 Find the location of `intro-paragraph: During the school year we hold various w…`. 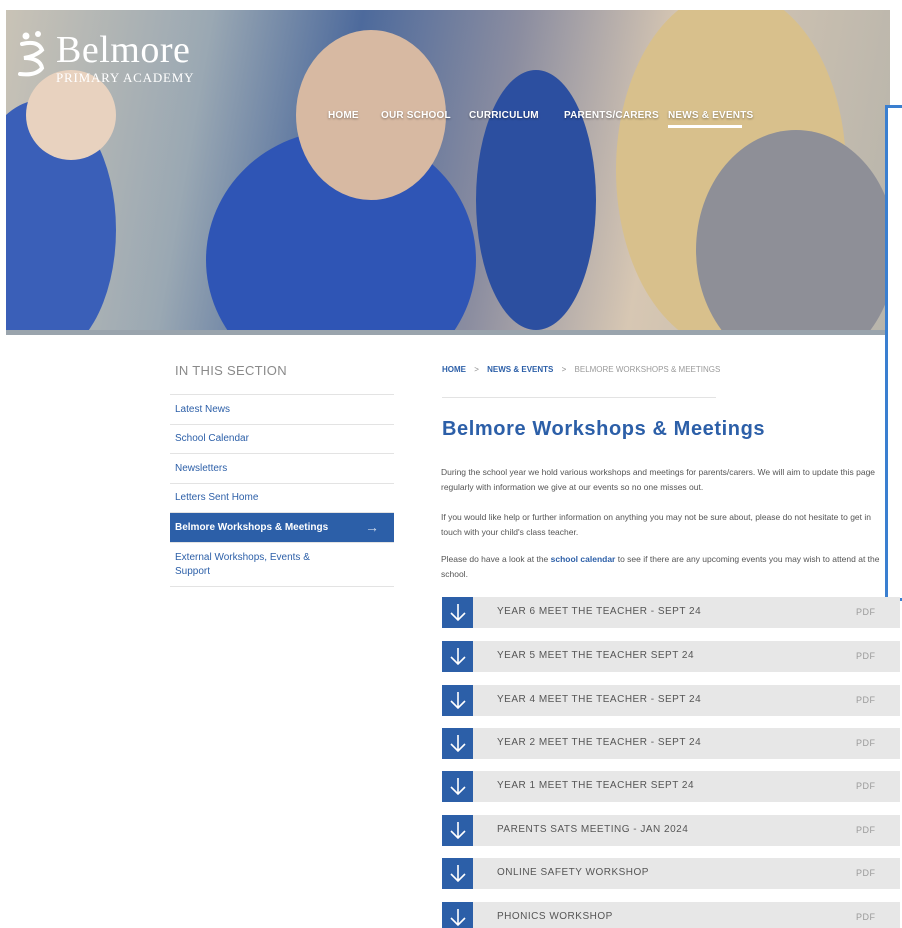

intro-paragraph: During the school year we hold various w… is located at coordinates (658, 479).